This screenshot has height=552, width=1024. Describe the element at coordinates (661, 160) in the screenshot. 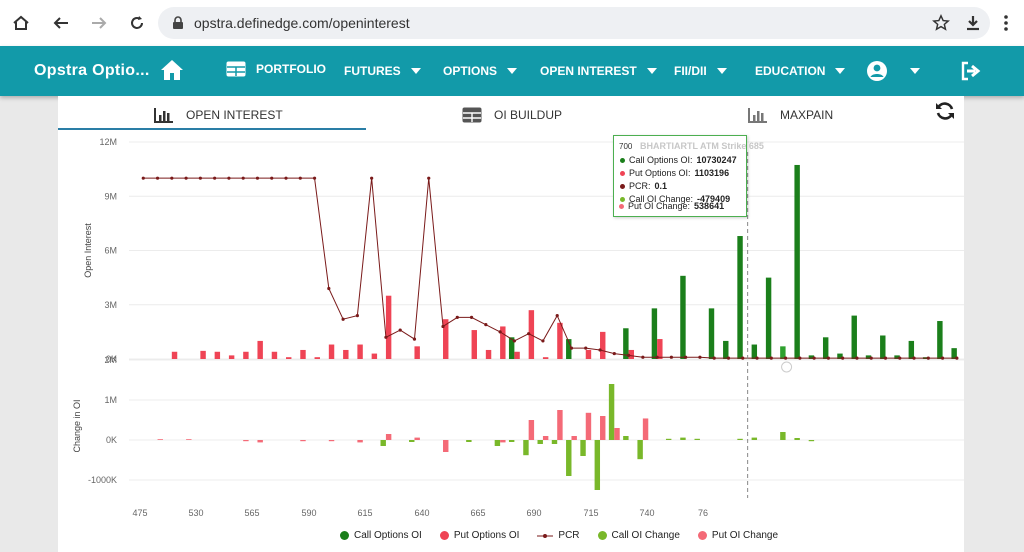

I see `tooltip-label: Call Options OI:` at that location.